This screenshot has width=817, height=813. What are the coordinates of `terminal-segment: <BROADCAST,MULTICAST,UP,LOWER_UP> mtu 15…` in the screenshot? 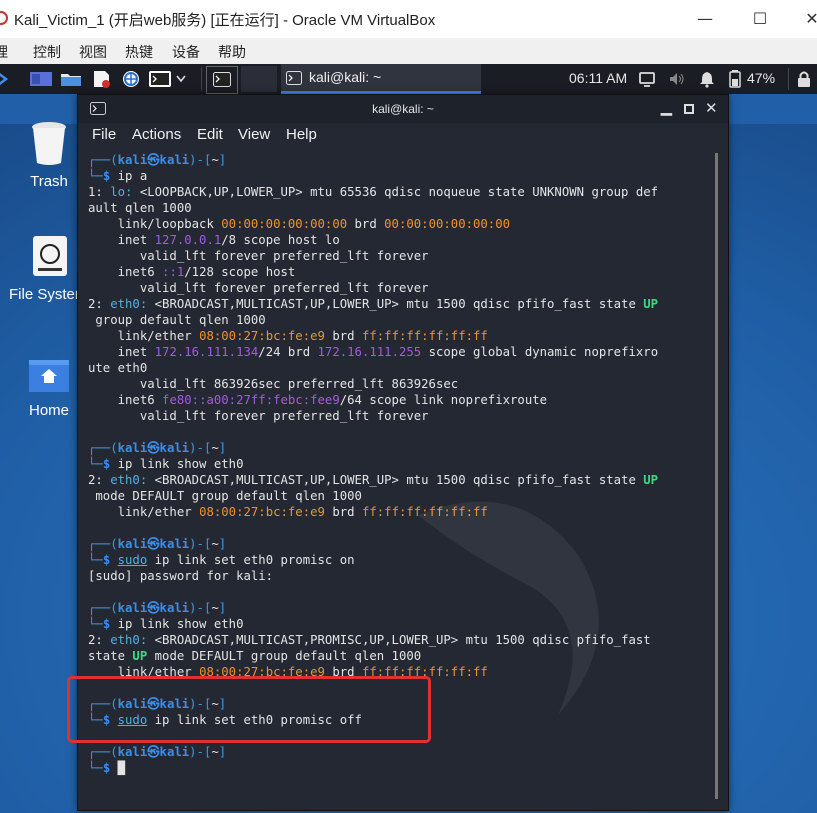 It's located at (395, 304).